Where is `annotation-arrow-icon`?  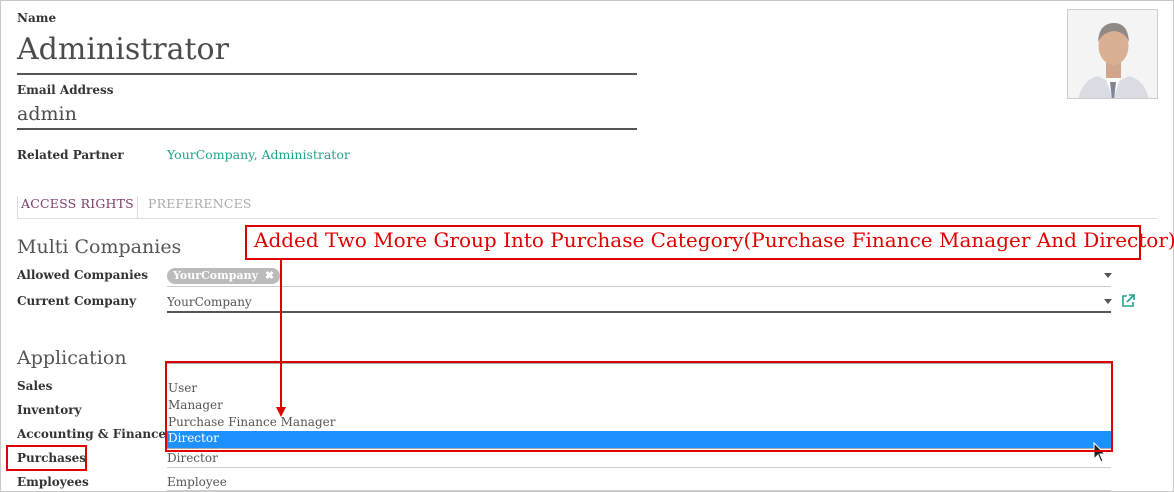 annotation-arrow-icon is located at coordinates (281, 338).